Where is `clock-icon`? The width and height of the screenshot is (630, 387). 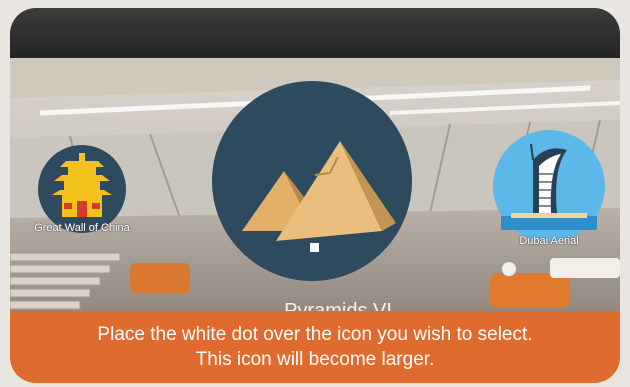 clock-icon is located at coordinates (509, 269).